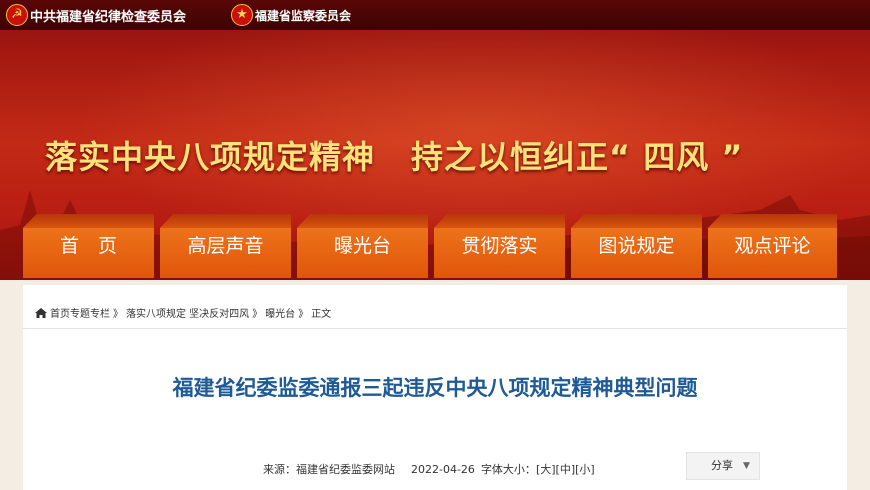 The width and height of the screenshot is (870, 490). Describe the element at coordinates (210, 157) in the screenshot. I see `slogan-part-1: 落实中央八项规定精神` at that location.